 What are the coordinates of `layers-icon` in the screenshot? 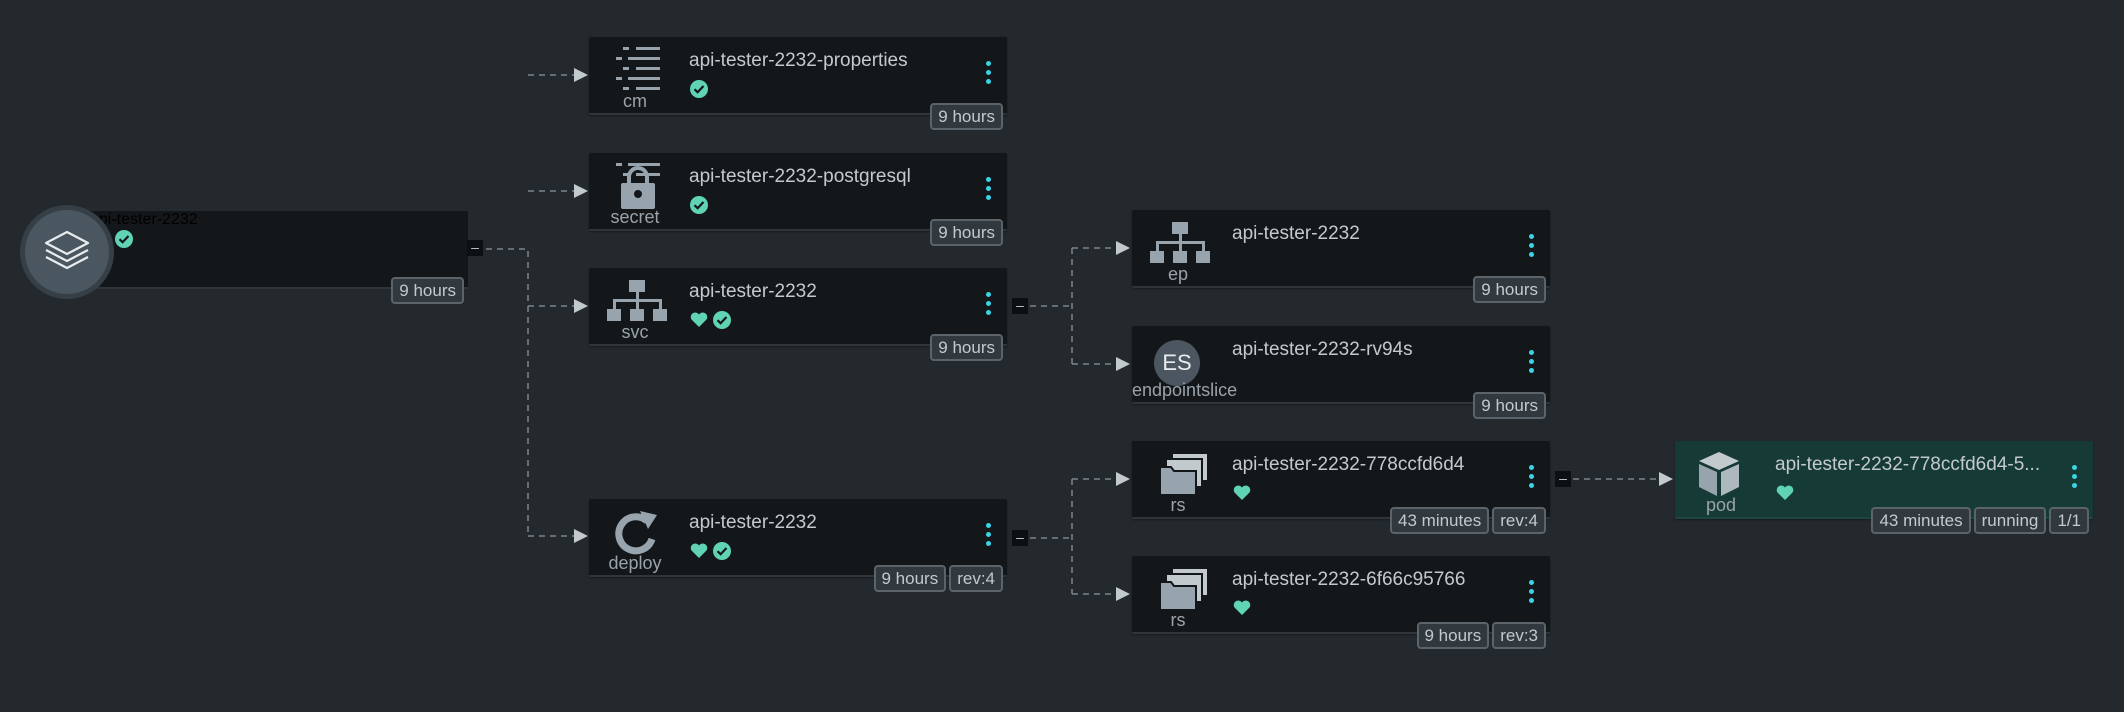 It's located at (67, 250).